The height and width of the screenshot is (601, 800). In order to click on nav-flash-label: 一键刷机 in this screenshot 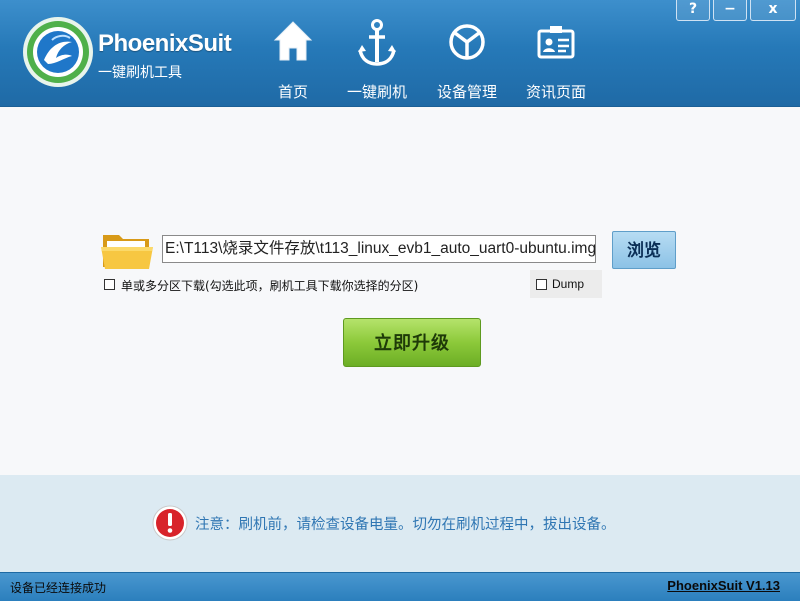, I will do `click(376, 92)`.